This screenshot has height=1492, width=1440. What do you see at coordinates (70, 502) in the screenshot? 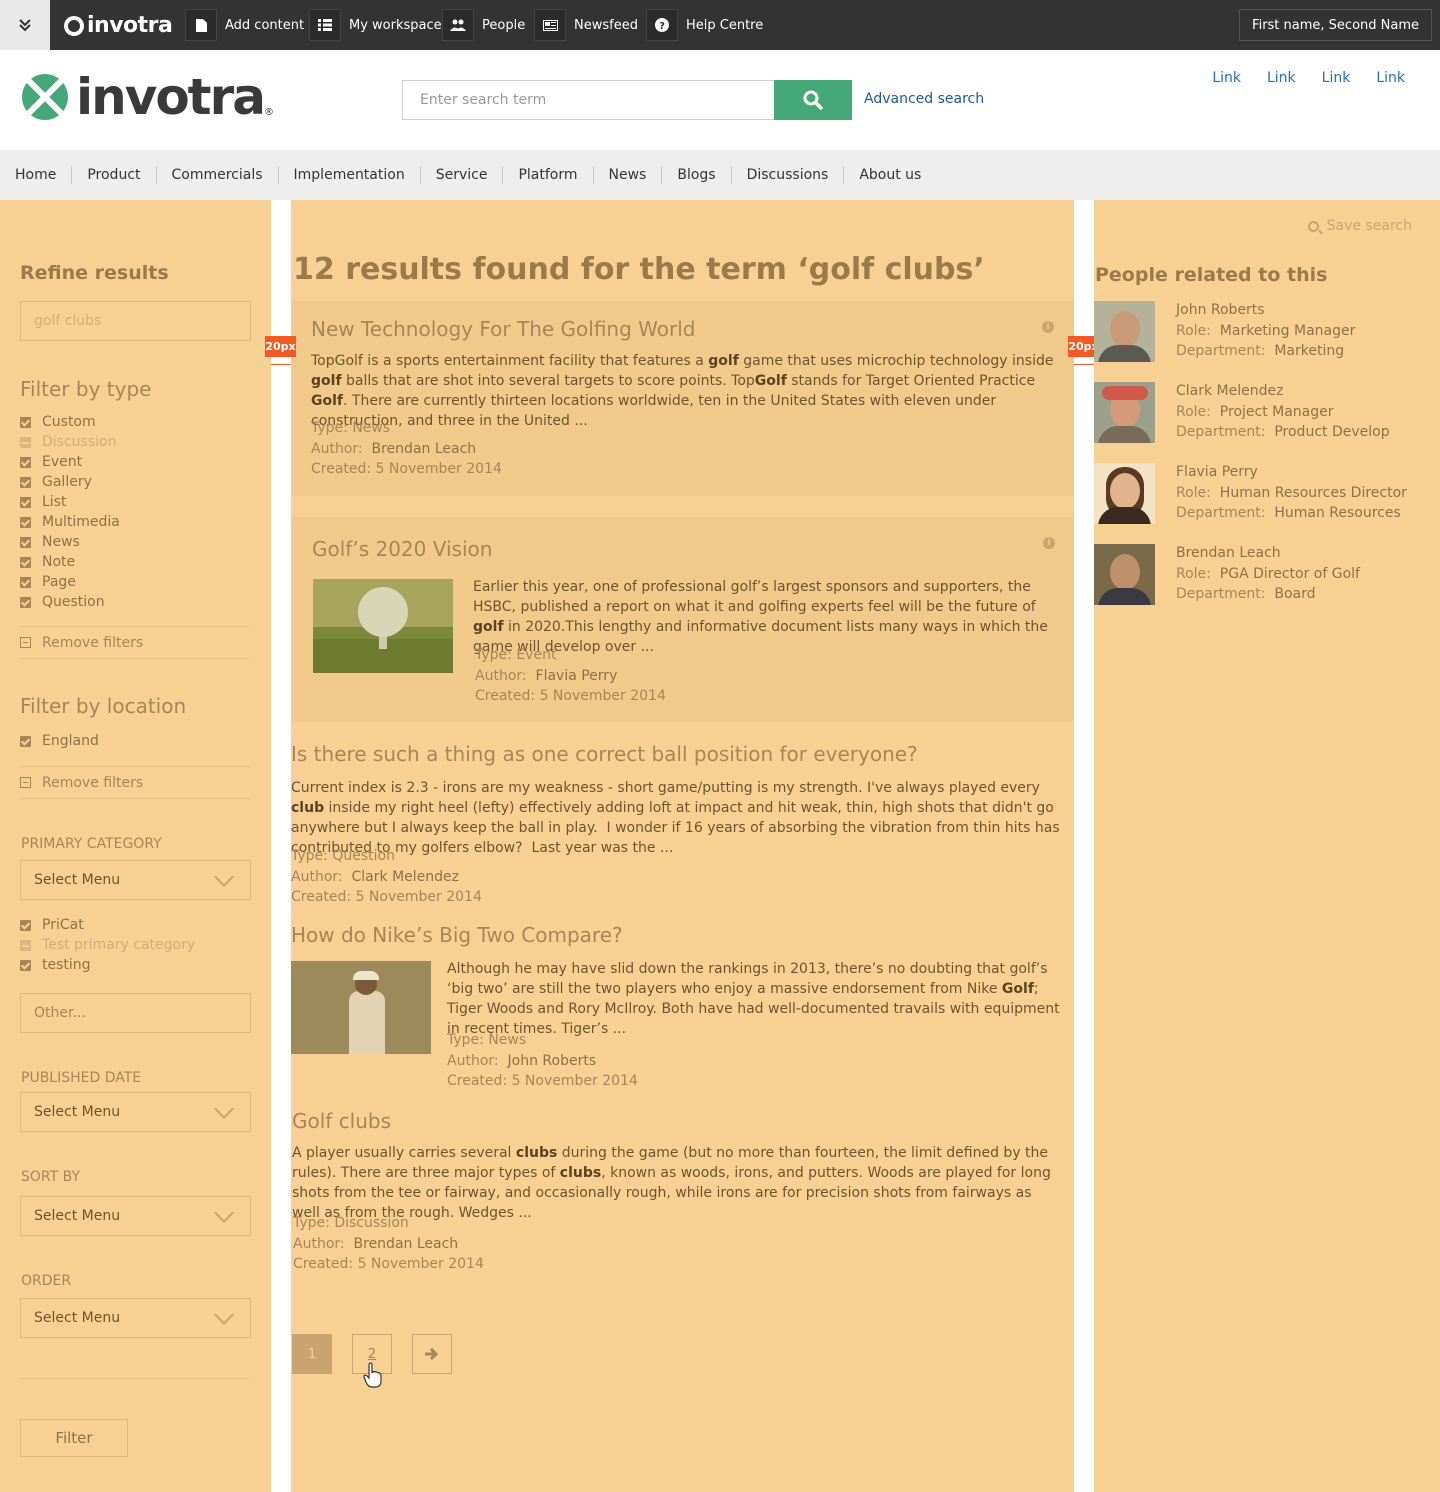
I see `type-checkbox-list: List` at bounding box center [70, 502].